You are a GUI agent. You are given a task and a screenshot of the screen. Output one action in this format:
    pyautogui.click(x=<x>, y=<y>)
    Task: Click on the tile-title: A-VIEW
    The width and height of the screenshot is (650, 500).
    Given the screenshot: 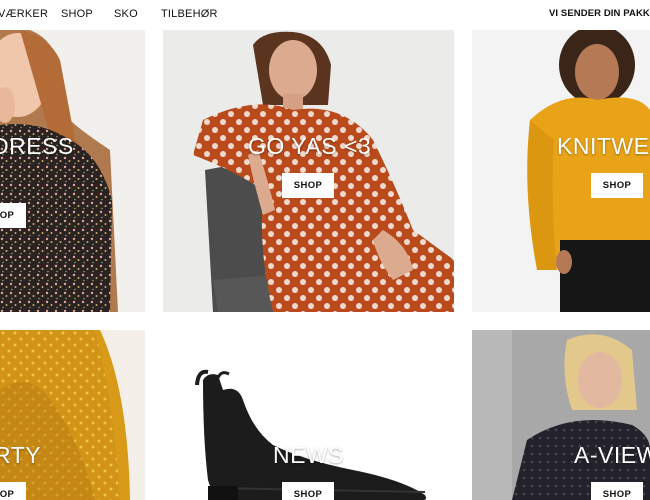 What is the action you would take?
    pyautogui.click(x=612, y=455)
    